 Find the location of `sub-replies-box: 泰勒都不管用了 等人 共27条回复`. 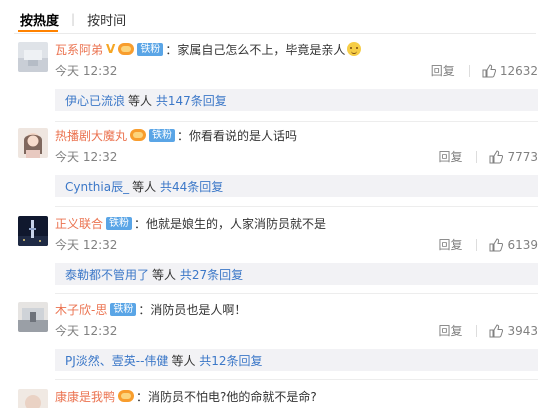

sub-replies-box: 泰勒都不管用了 等人 共27条回复 is located at coordinates (296, 274).